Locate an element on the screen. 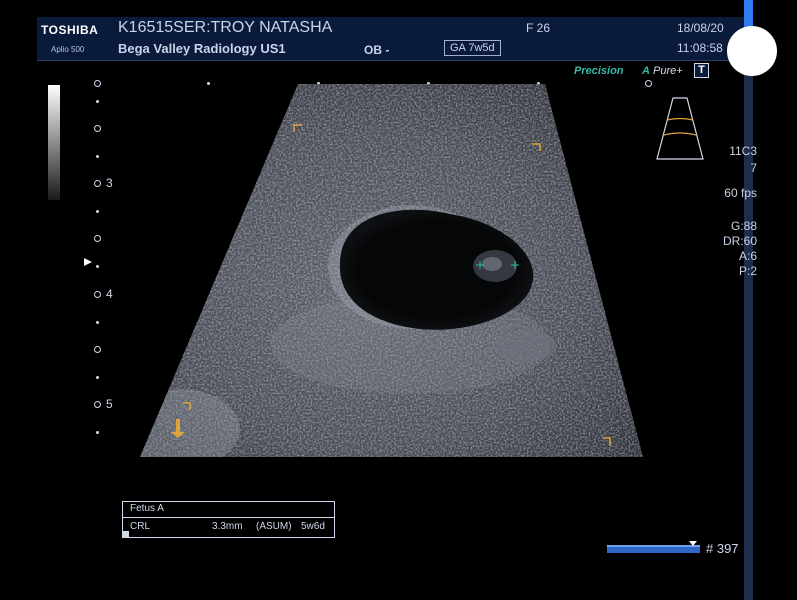 This screenshot has height=600, width=797. patient-sex-age: F 26 is located at coordinates (538, 28).